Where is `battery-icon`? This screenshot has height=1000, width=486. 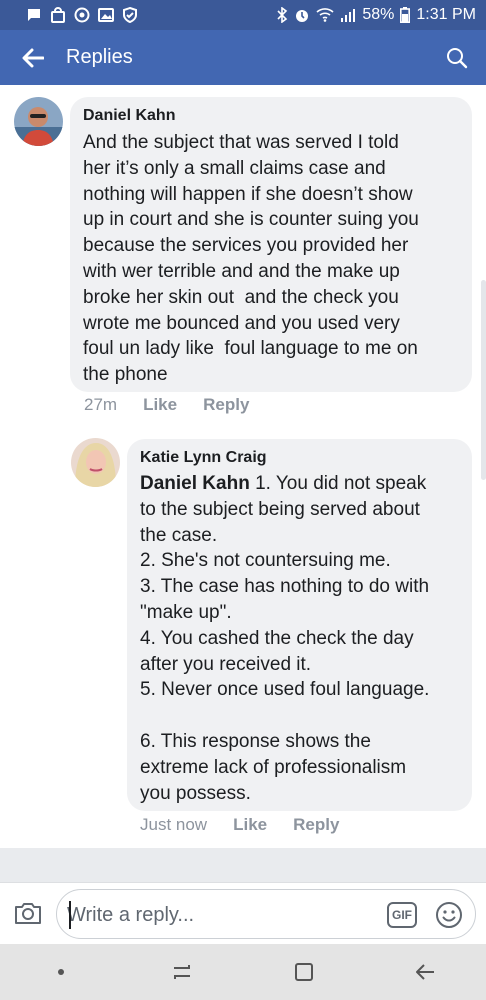 battery-icon is located at coordinates (405, 15).